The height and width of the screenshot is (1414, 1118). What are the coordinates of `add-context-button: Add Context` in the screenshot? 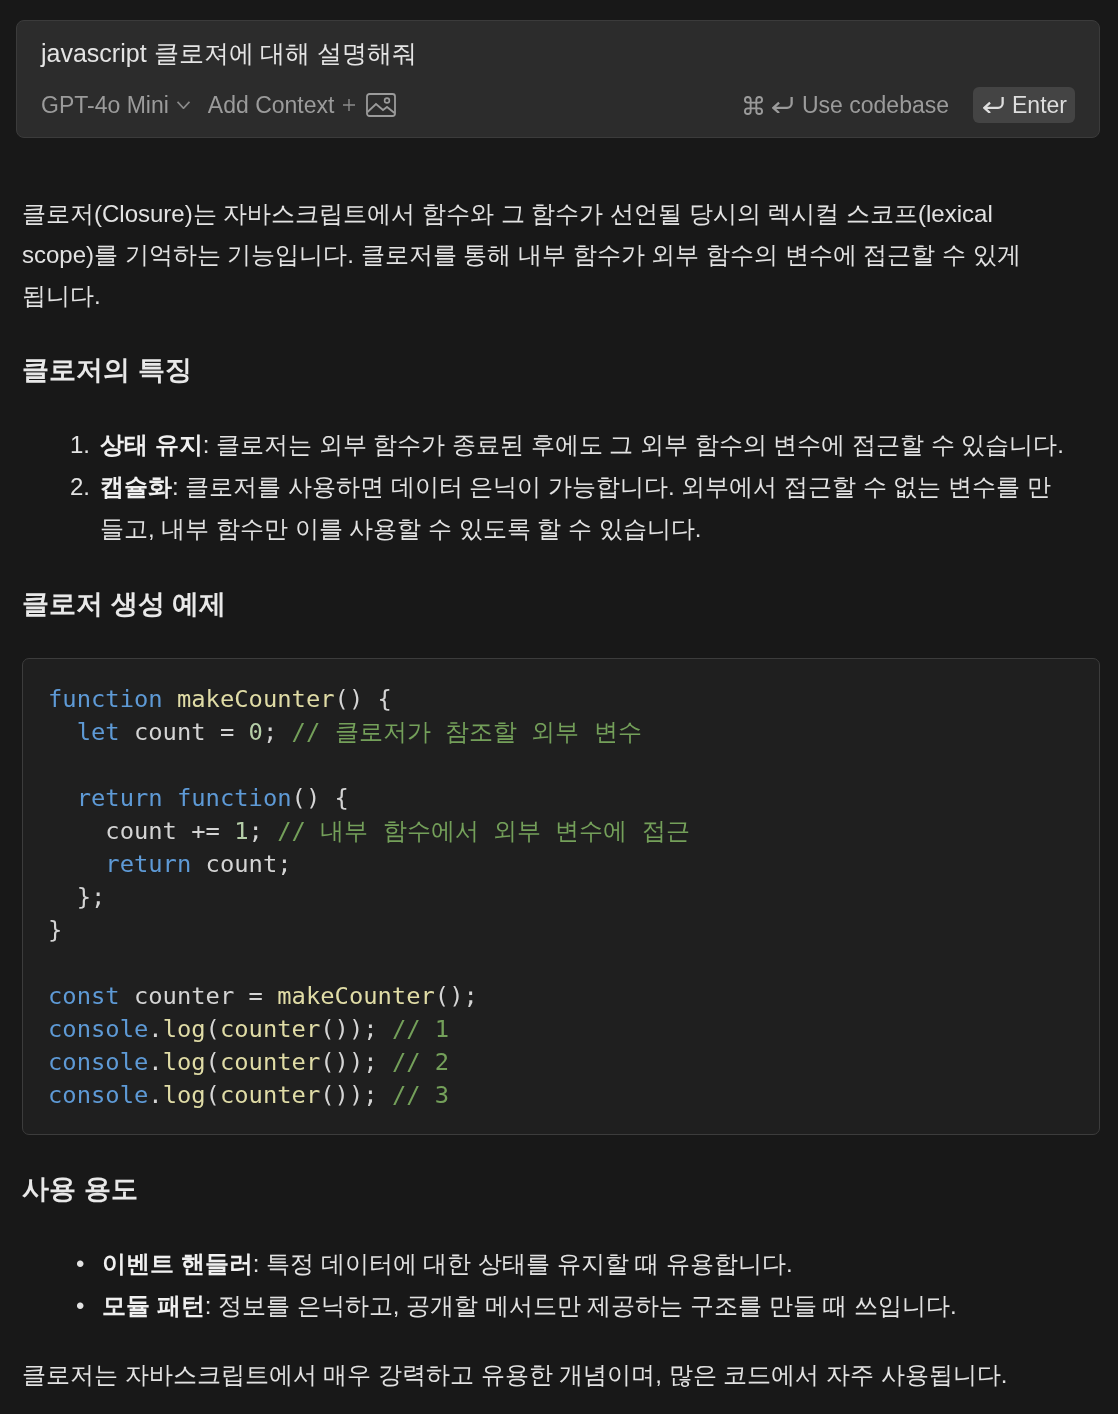 It's located at (282, 105).